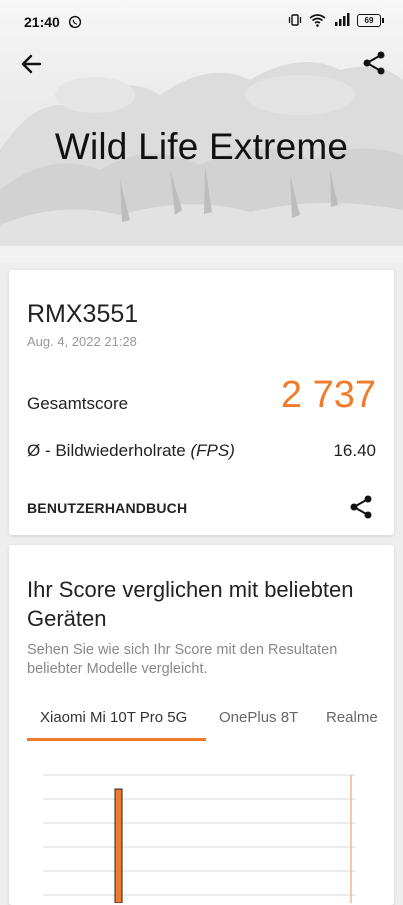 This screenshot has height=905, width=403. What do you see at coordinates (258, 717) in the screenshot?
I see `tab-oneplus-8t: OnePlus 8T` at bounding box center [258, 717].